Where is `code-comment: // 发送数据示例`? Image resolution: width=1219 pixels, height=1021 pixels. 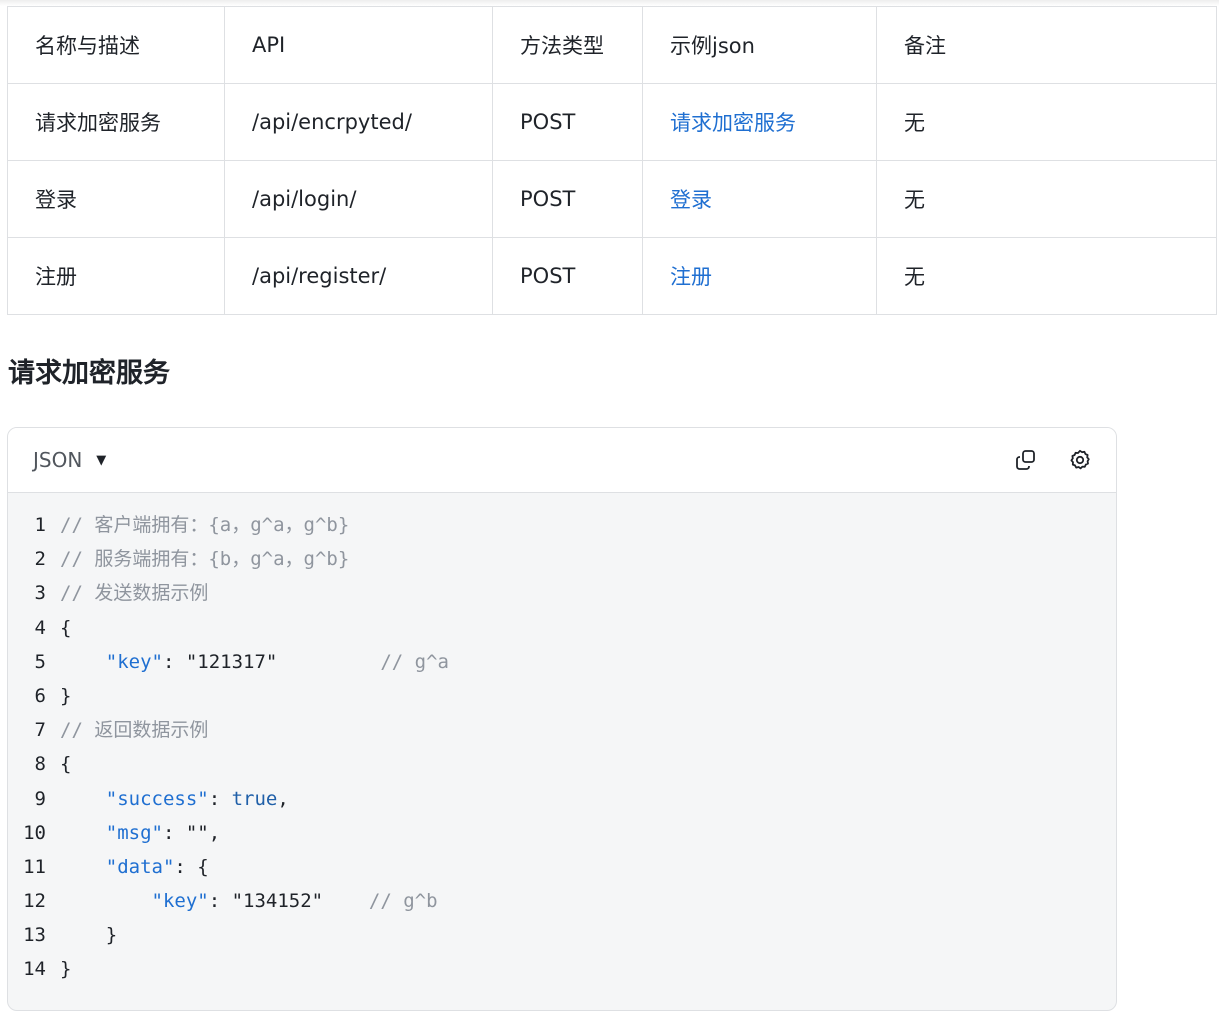
code-comment: // 发送数据示例 is located at coordinates (134, 593).